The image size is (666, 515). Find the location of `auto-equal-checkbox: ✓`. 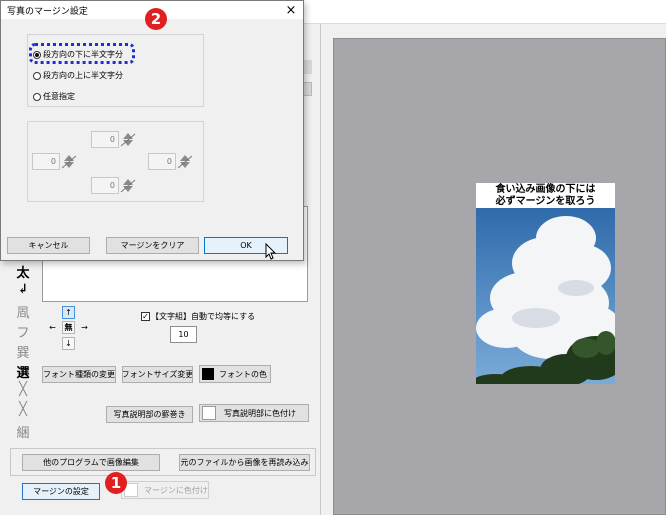

auto-equal-checkbox: ✓ is located at coordinates (145, 316).